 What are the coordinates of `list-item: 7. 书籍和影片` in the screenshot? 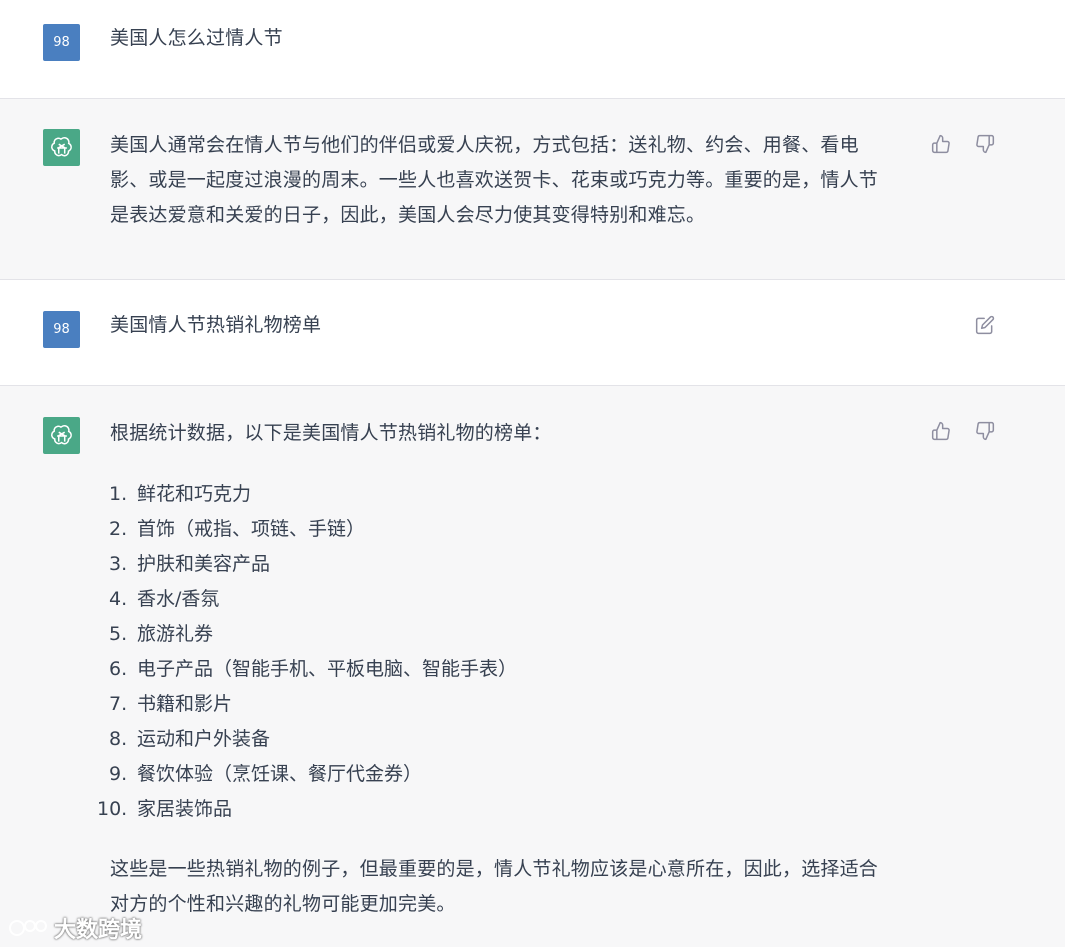 It's located at (306, 704).